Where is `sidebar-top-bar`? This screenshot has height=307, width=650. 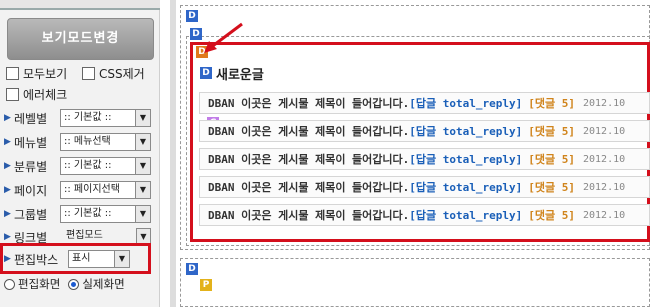 sidebar-top-bar is located at coordinates (80, 5).